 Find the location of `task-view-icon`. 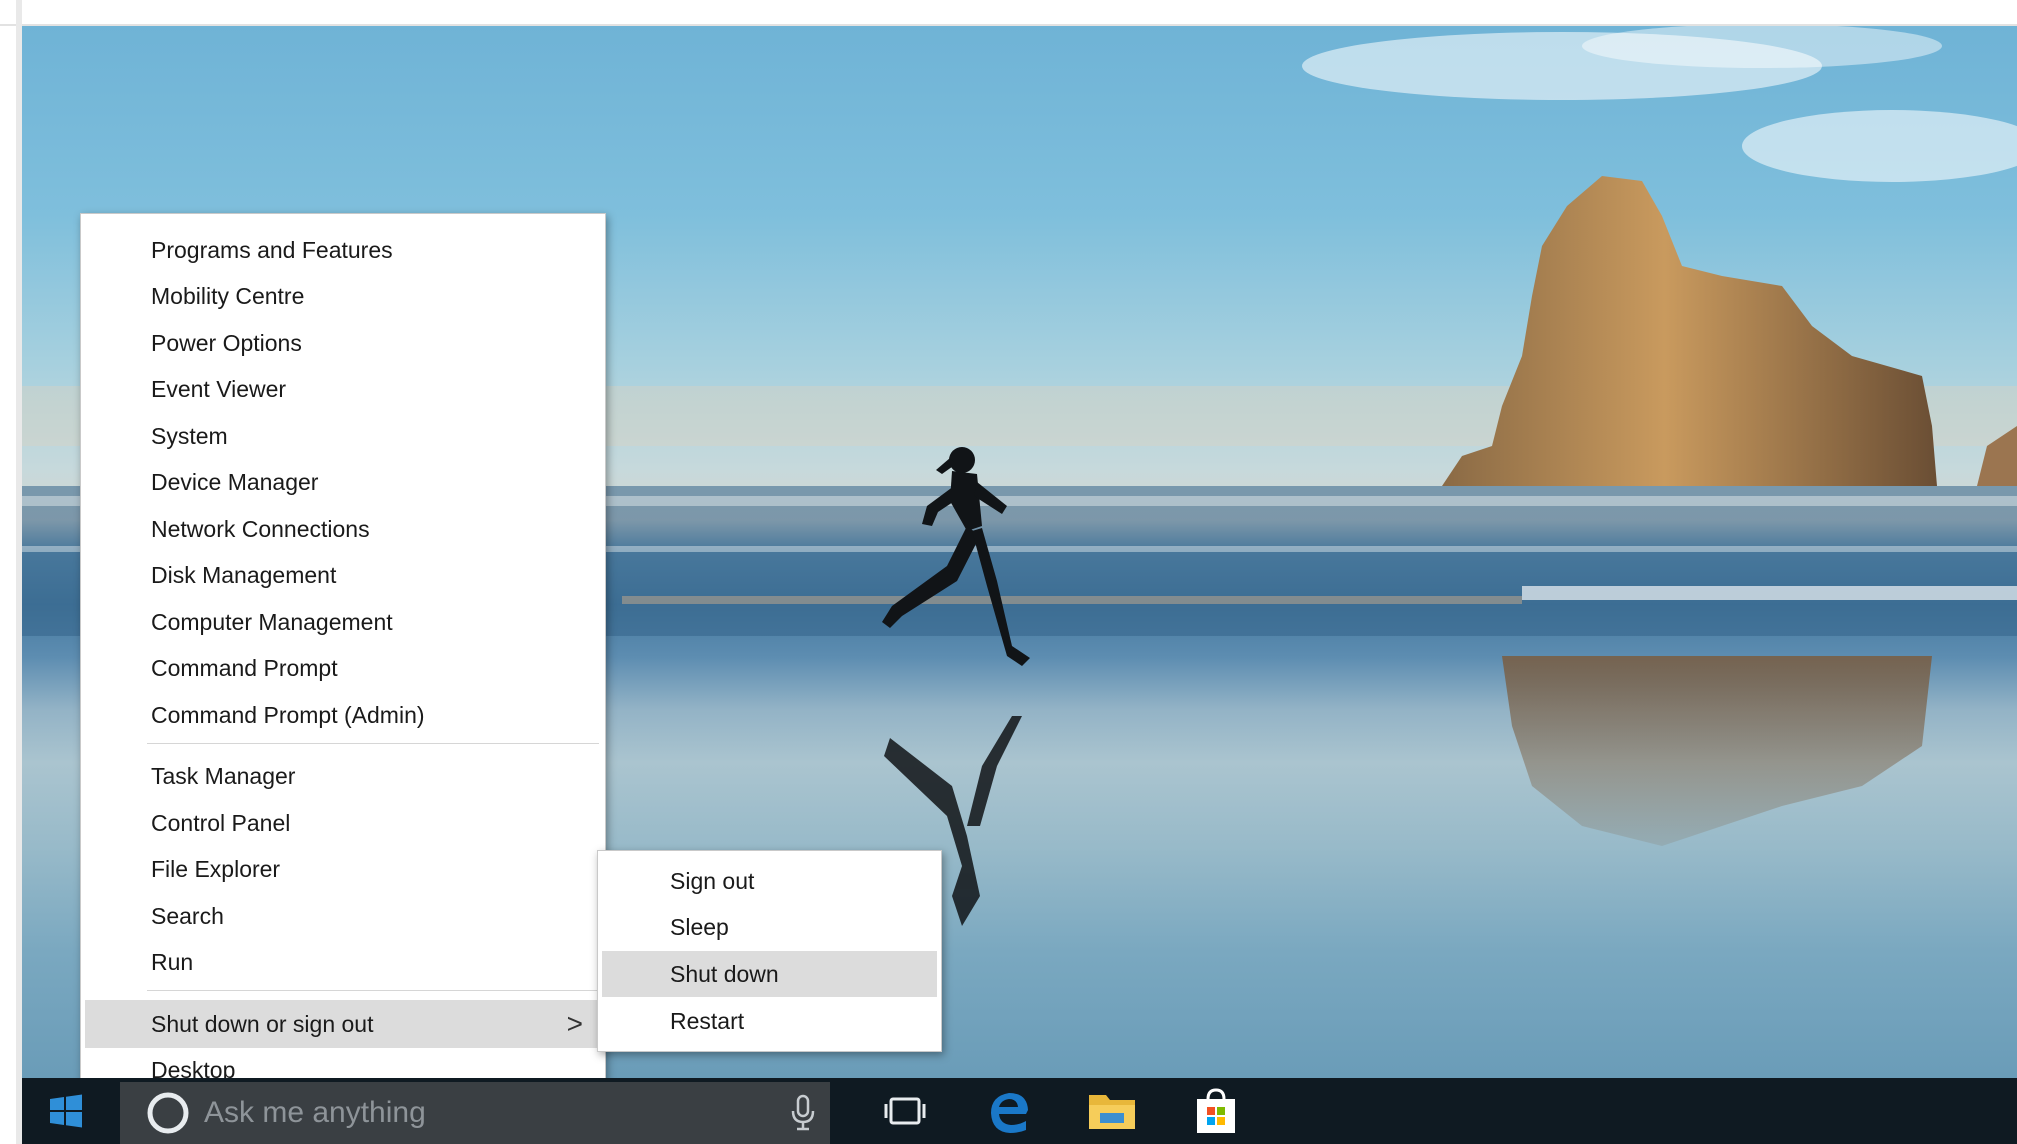

task-view-icon is located at coordinates (905, 1111).